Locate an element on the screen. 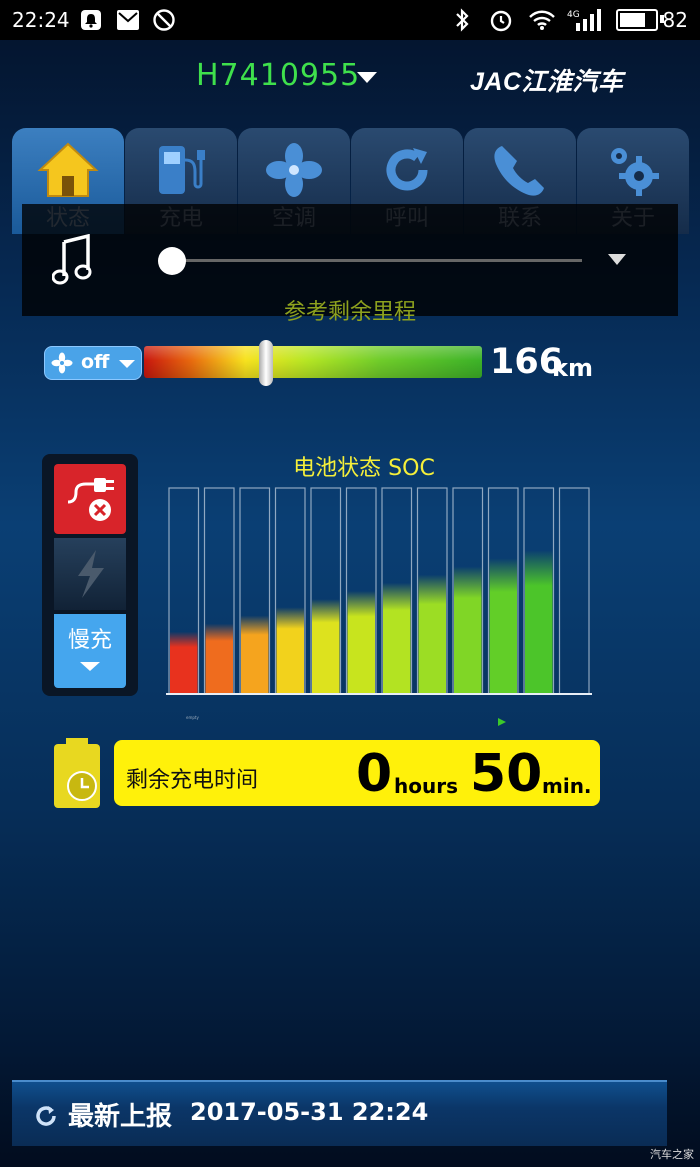 The image size is (700, 1167). axis-start-label: empty is located at coordinates (192, 717).